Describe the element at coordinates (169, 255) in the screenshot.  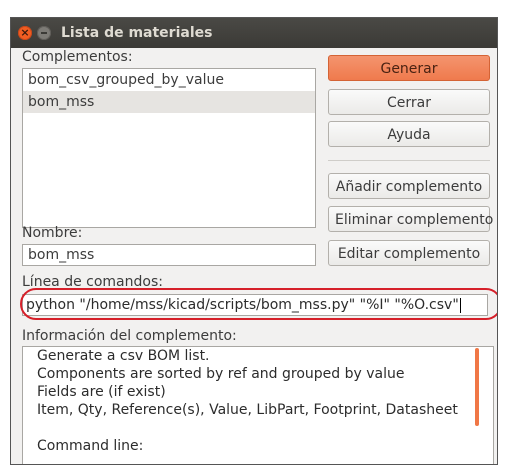
I see `name-field: bom_mss` at that location.